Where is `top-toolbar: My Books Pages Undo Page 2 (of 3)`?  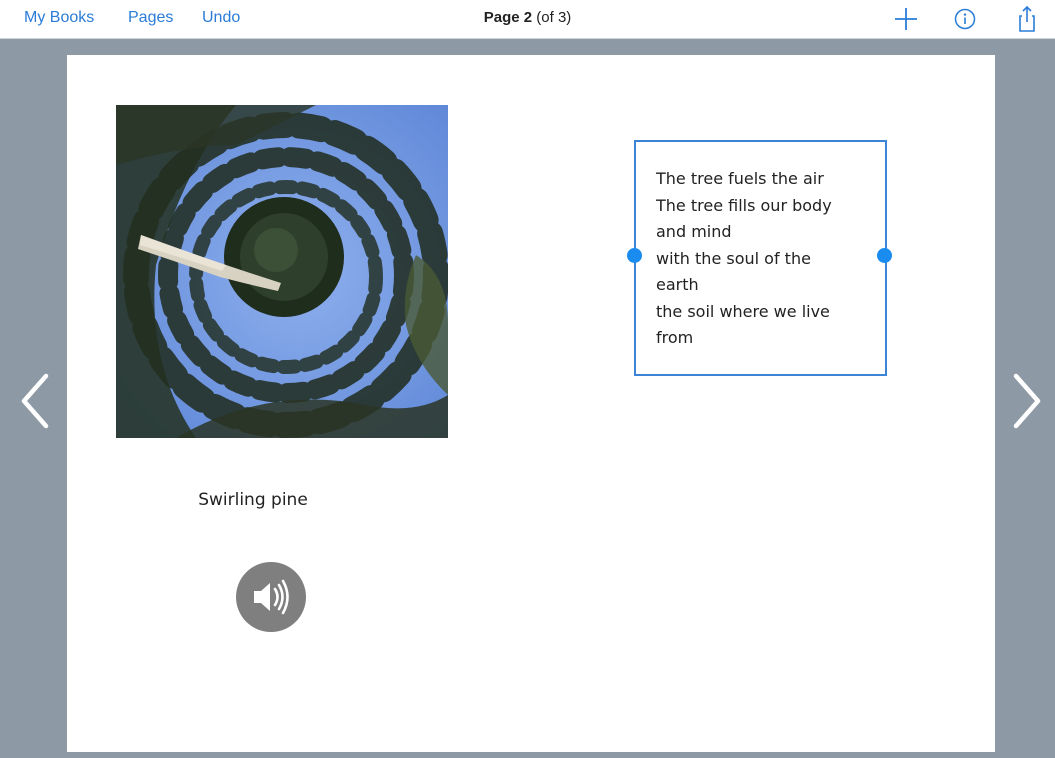 top-toolbar: My Books Pages Undo Page 2 (of 3) is located at coordinates (527, 19).